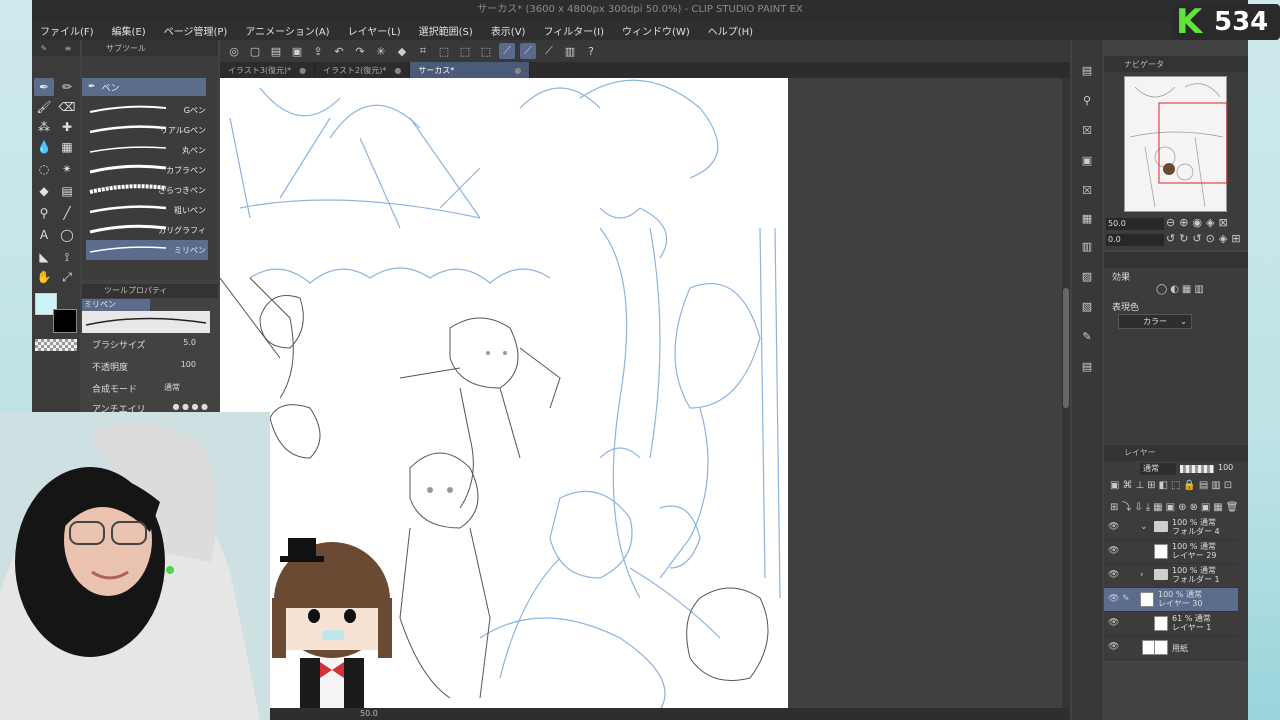 Image resolution: width=1280 pixels, height=720 pixels. What do you see at coordinates (44, 107) in the screenshot?
I see `brush-tool-icon: 🖌` at bounding box center [44, 107].